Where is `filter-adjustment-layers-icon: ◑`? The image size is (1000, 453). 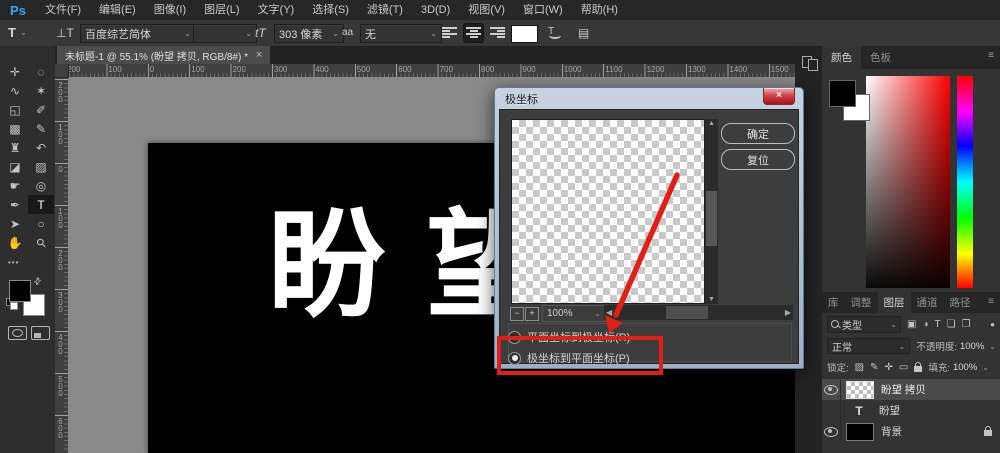 filter-adjustment-layers-icon: ◑ is located at coordinates (925, 324).